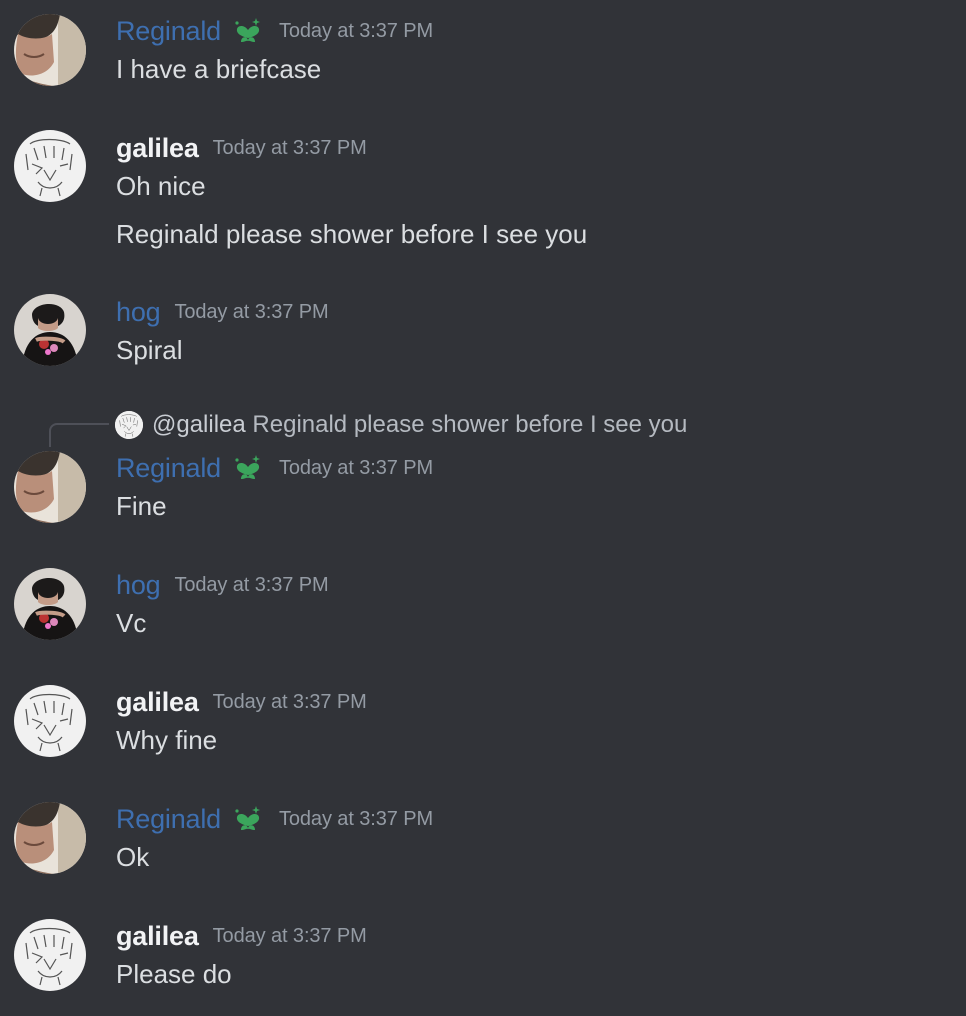 The width and height of the screenshot is (966, 1016). Describe the element at coordinates (133, 857) in the screenshot. I see `message-text: Ok` at that location.